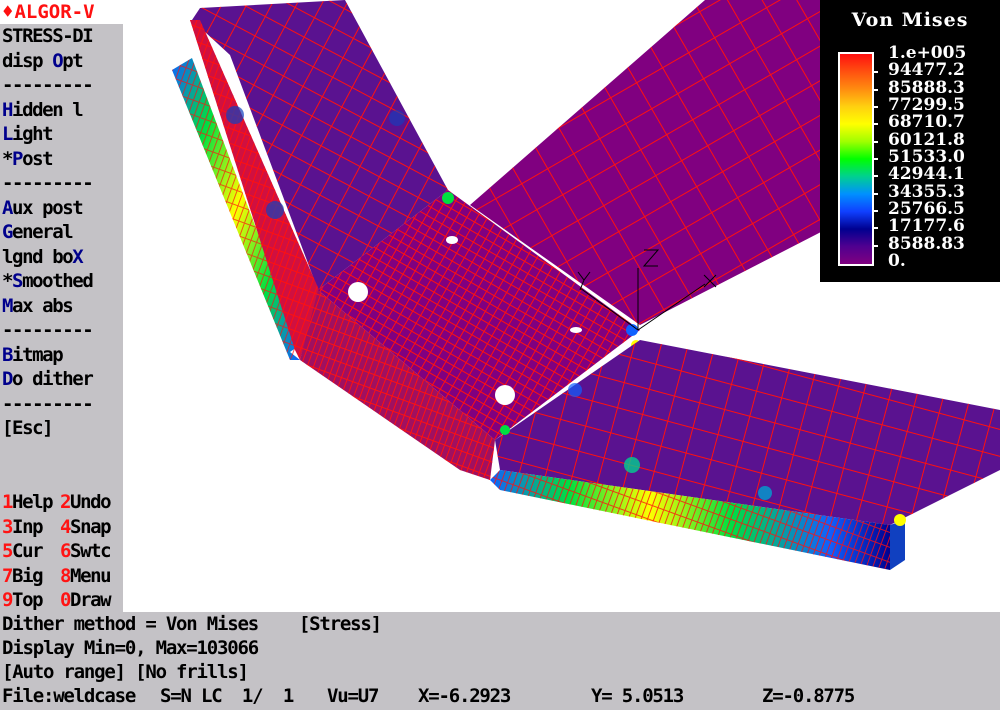 Image resolution: width=1000 pixels, height=710 pixels. What do you see at coordinates (91, 502) in the screenshot?
I see `fkey-label: Undo` at bounding box center [91, 502].